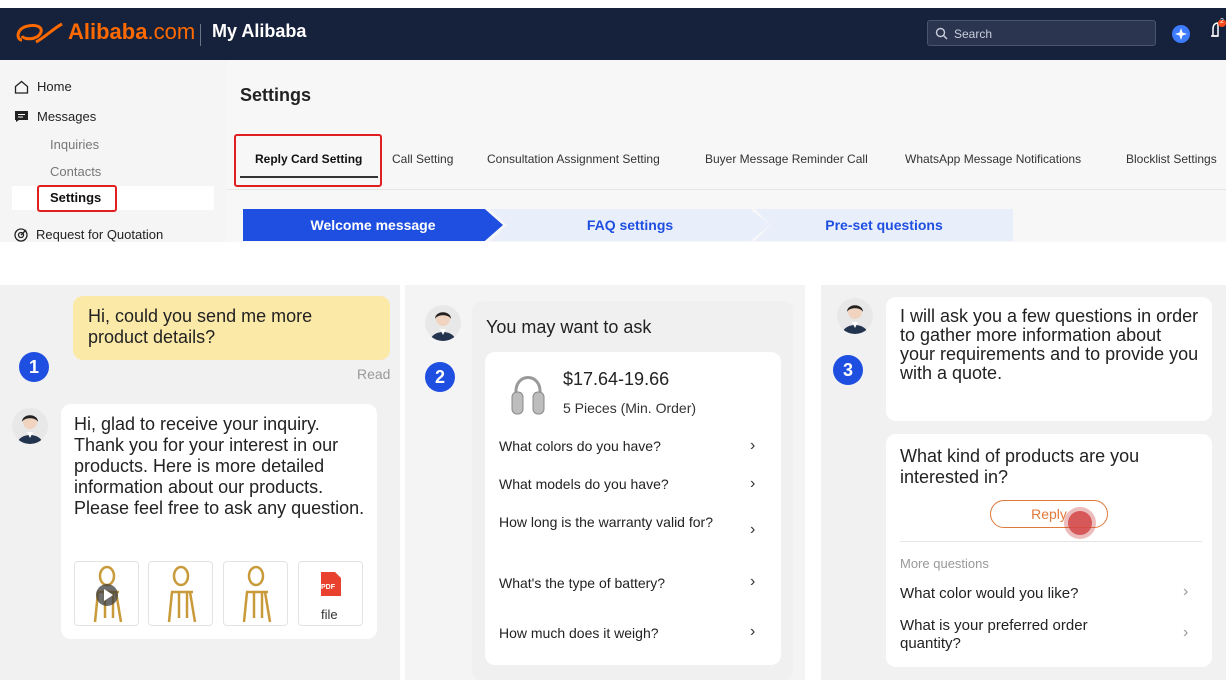 The width and height of the screenshot is (1226, 680). What do you see at coordinates (330, 593) in the screenshot?
I see `pdf-file-attachment: PDF file` at bounding box center [330, 593].